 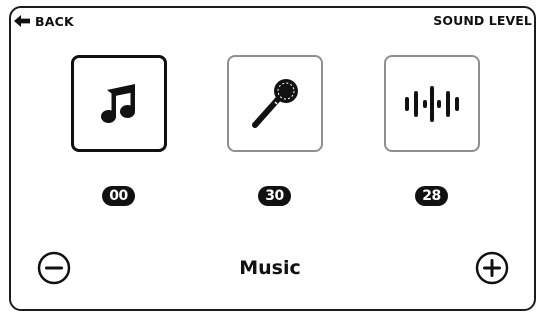 I want to click on music-level-badge: 00, so click(x=118, y=196).